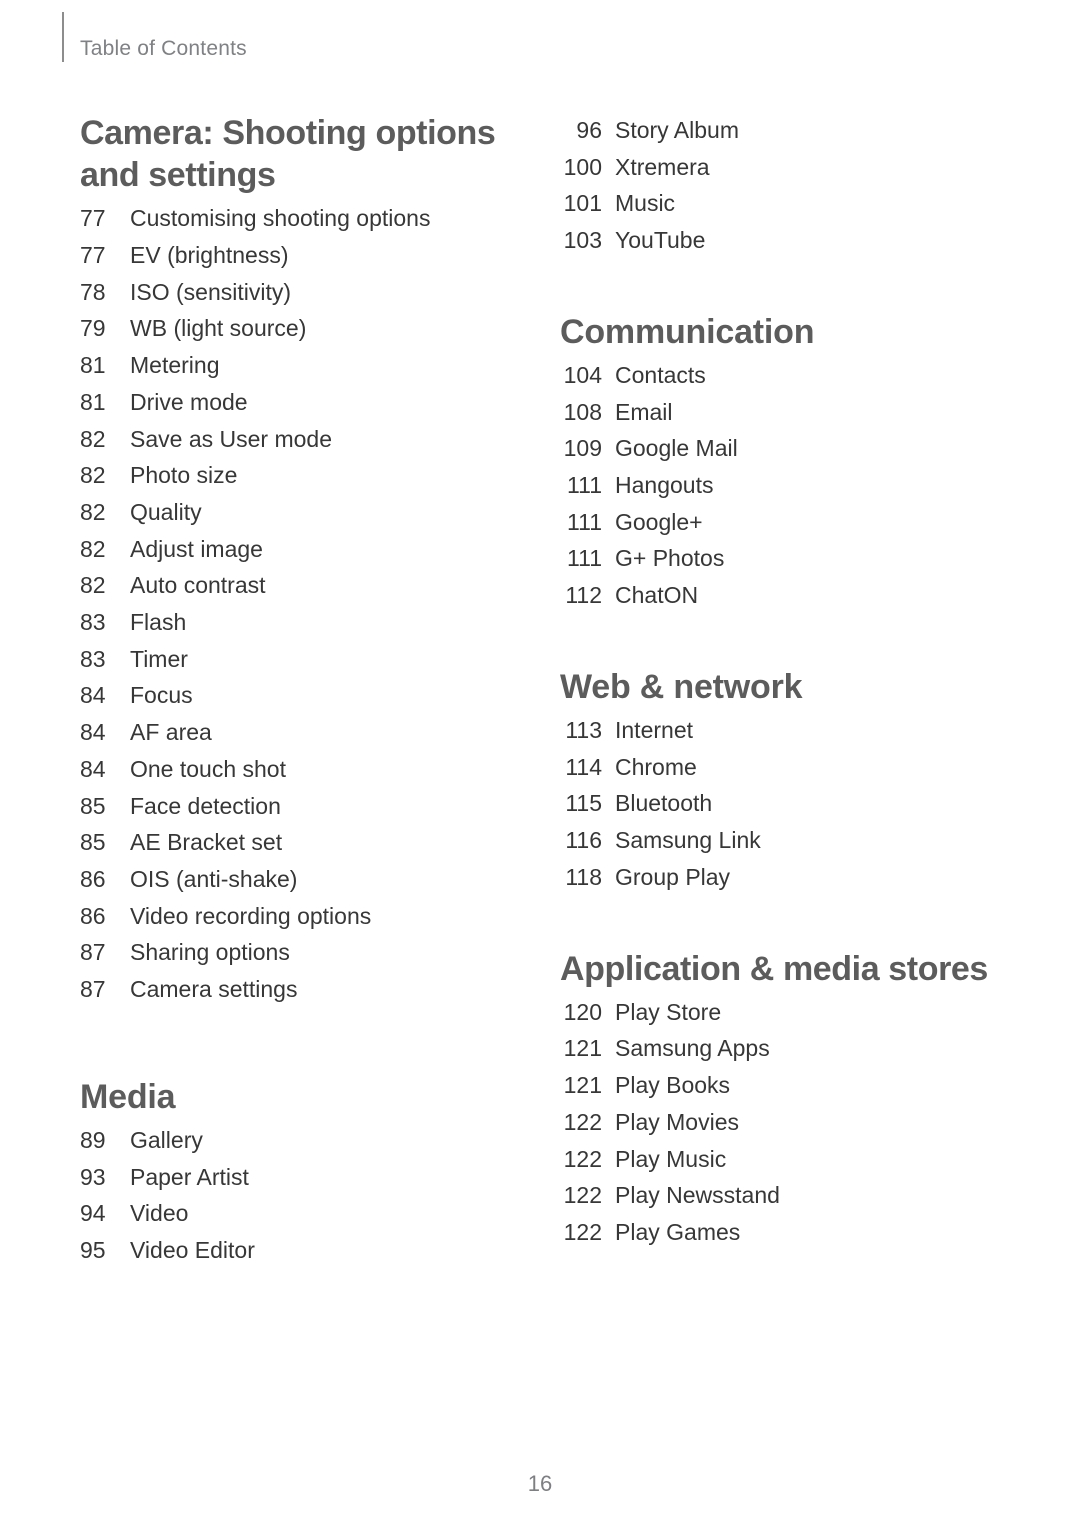 The height and width of the screenshot is (1527, 1080). I want to click on toc-entry-page-number: 104, so click(582, 374).